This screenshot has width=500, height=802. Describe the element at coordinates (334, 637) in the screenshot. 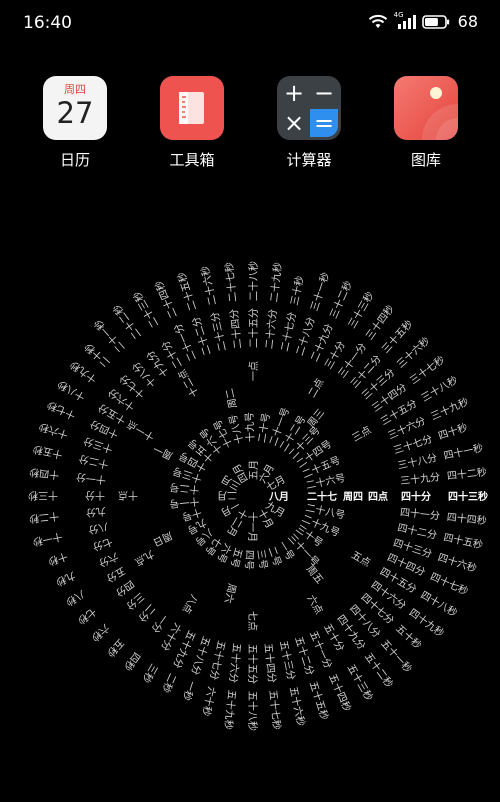

I see `clock-label: 五十分` at that location.